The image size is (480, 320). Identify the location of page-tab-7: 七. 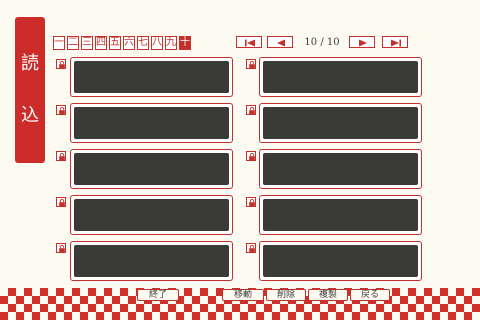
(143, 43).